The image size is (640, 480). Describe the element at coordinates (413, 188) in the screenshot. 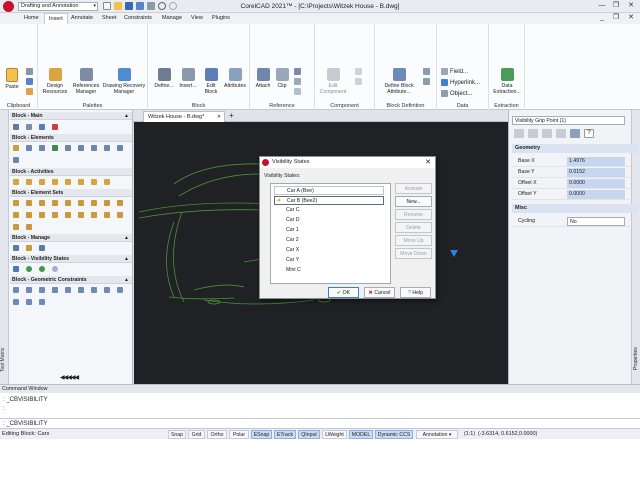

I see `activate-button: Activate` at that location.